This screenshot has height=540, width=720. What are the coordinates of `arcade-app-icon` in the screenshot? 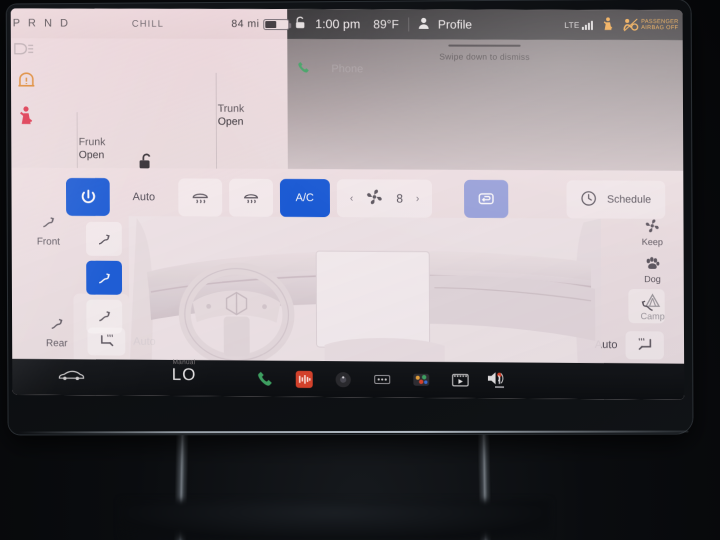 It's located at (421, 379).